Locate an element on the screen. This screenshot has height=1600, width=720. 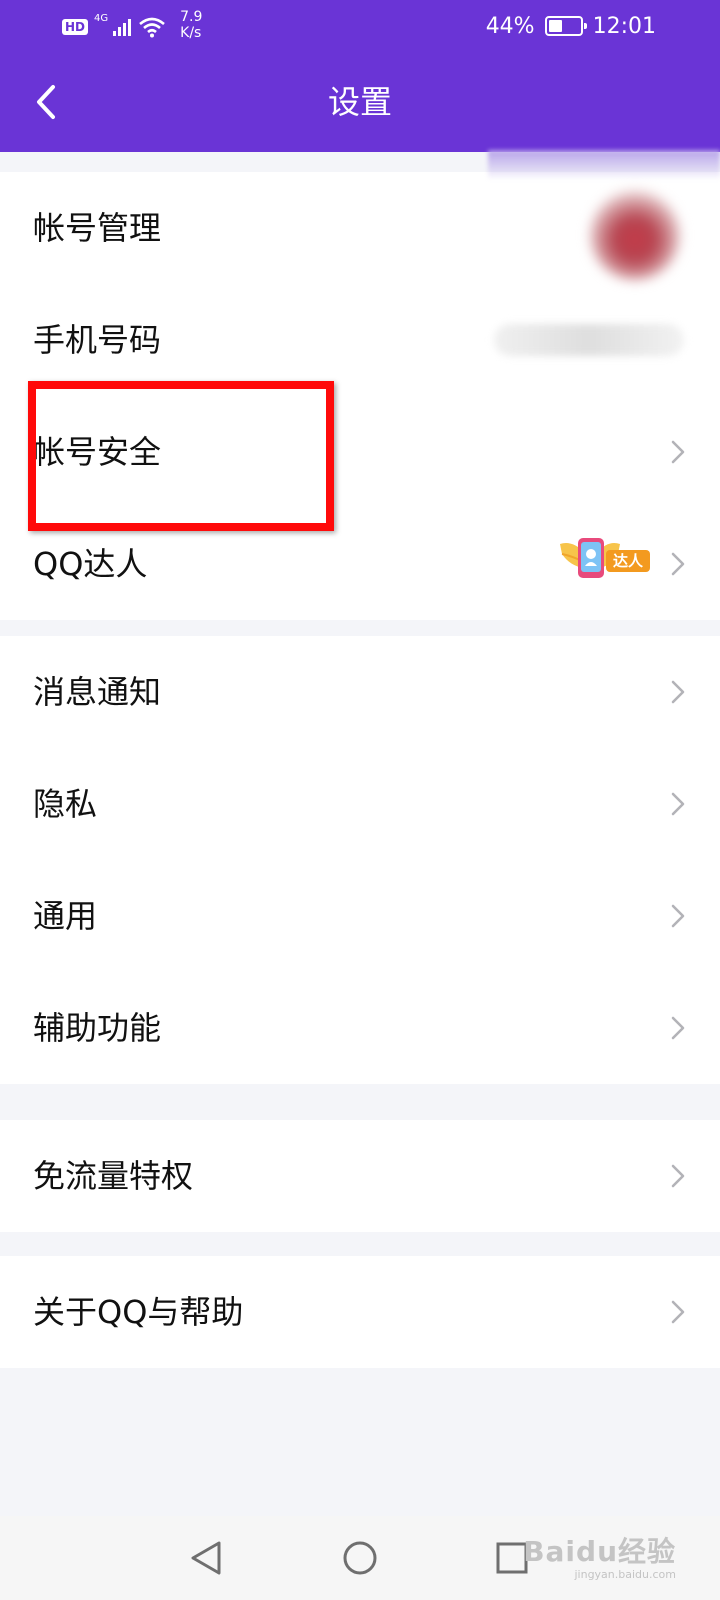
item-label: 隐私 is located at coordinates (65, 804).